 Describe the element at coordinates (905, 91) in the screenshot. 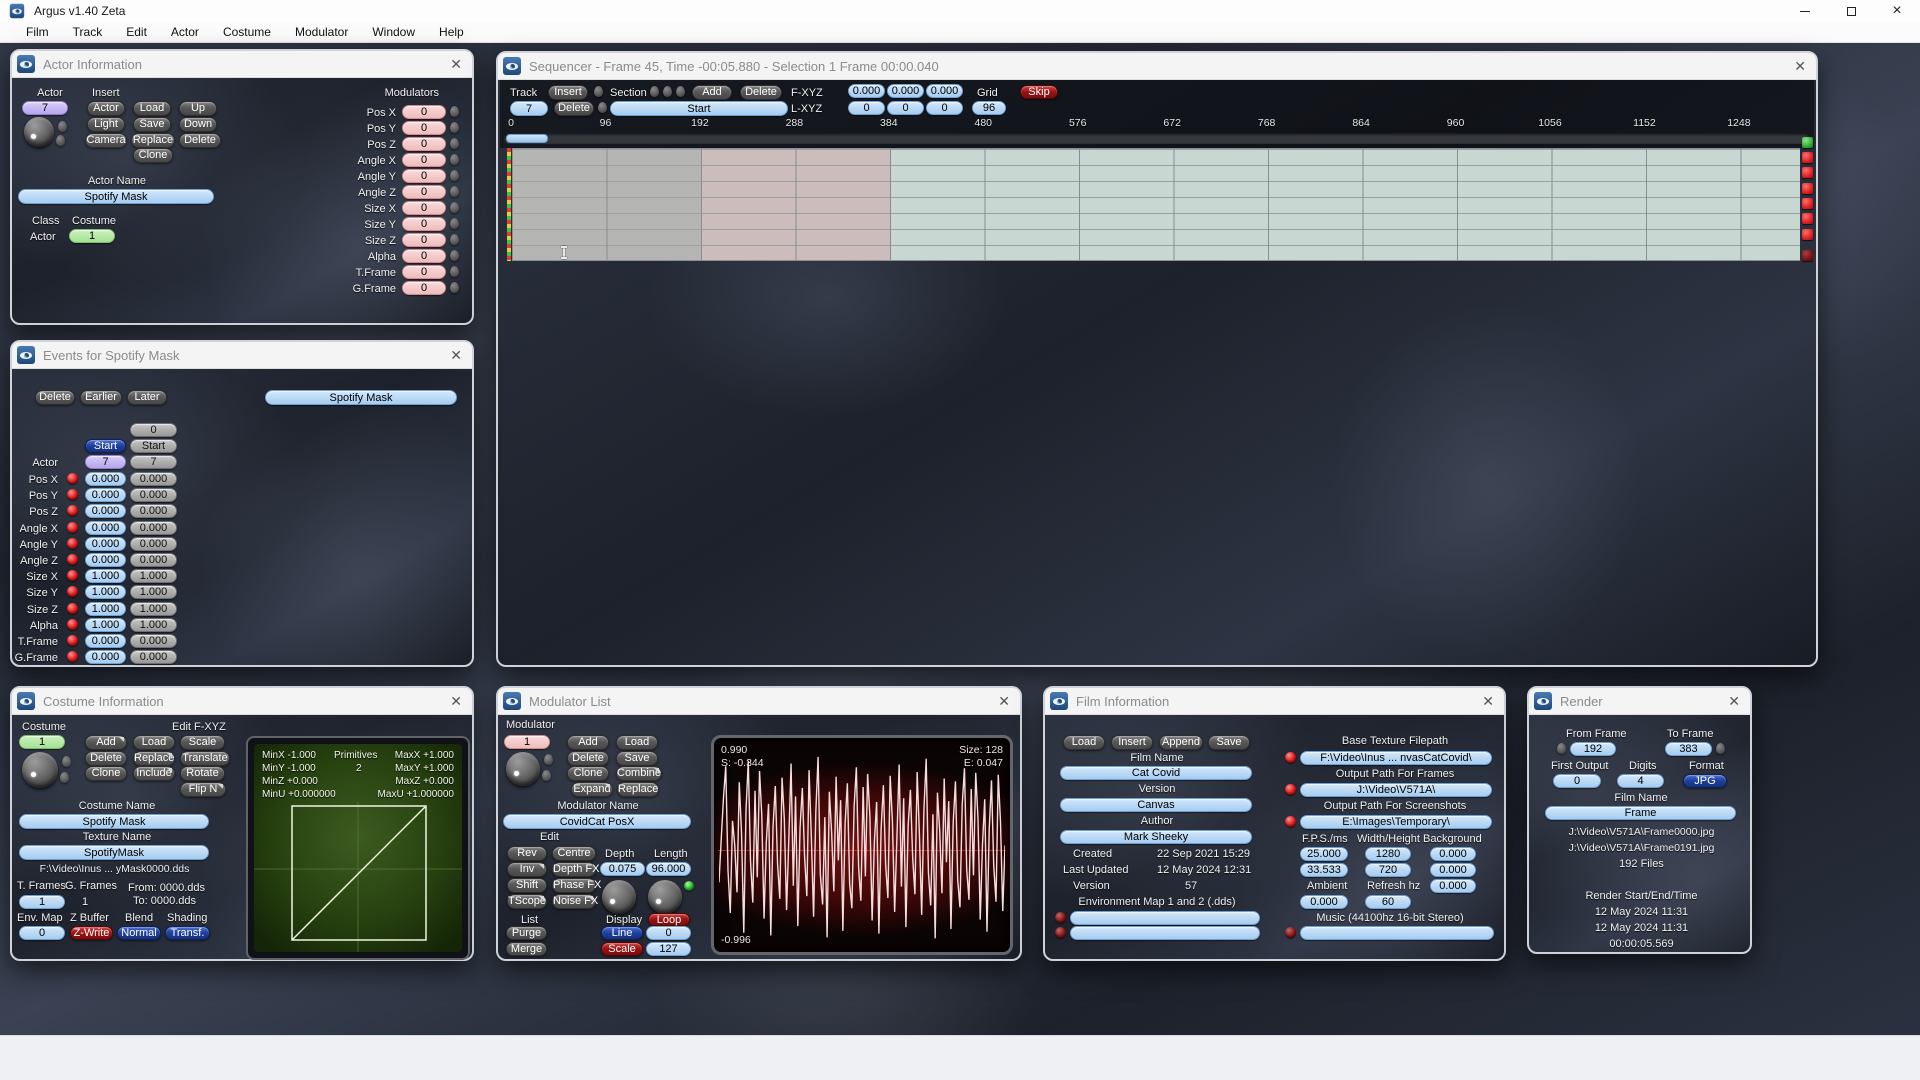

I see `fy-field: 0.000` at that location.